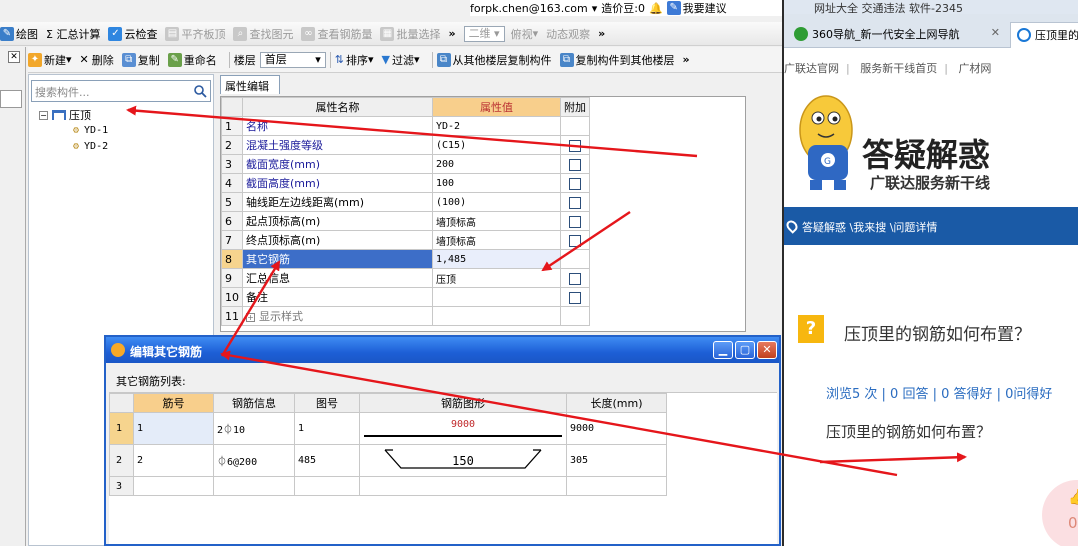 The image size is (1078, 546). I want to click on breadcrumb: 答疑解惑 \我来搜 \问题详情, so click(869, 227).